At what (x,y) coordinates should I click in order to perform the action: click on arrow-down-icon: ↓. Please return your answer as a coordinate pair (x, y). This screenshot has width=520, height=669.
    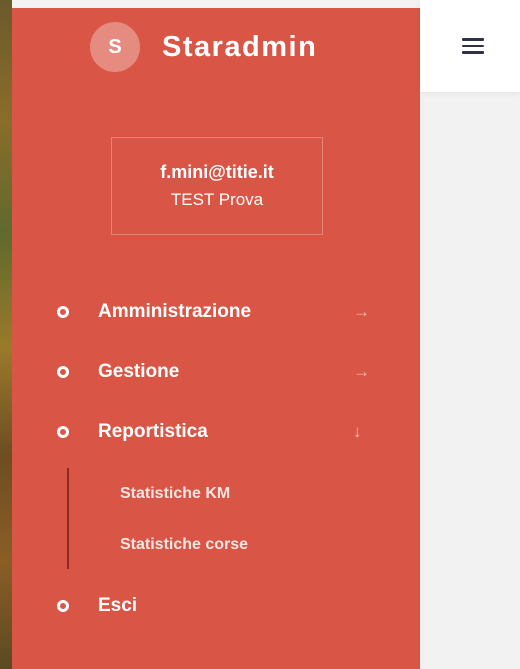
    Looking at the image, I should click on (357, 431).